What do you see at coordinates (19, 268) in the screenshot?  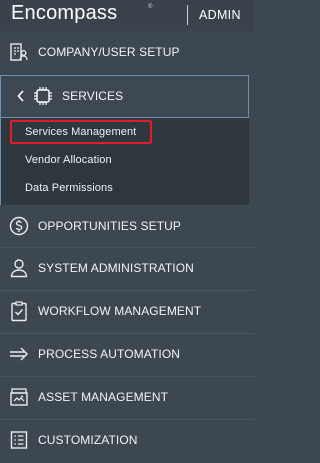 I see `person-icon` at bounding box center [19, 268].